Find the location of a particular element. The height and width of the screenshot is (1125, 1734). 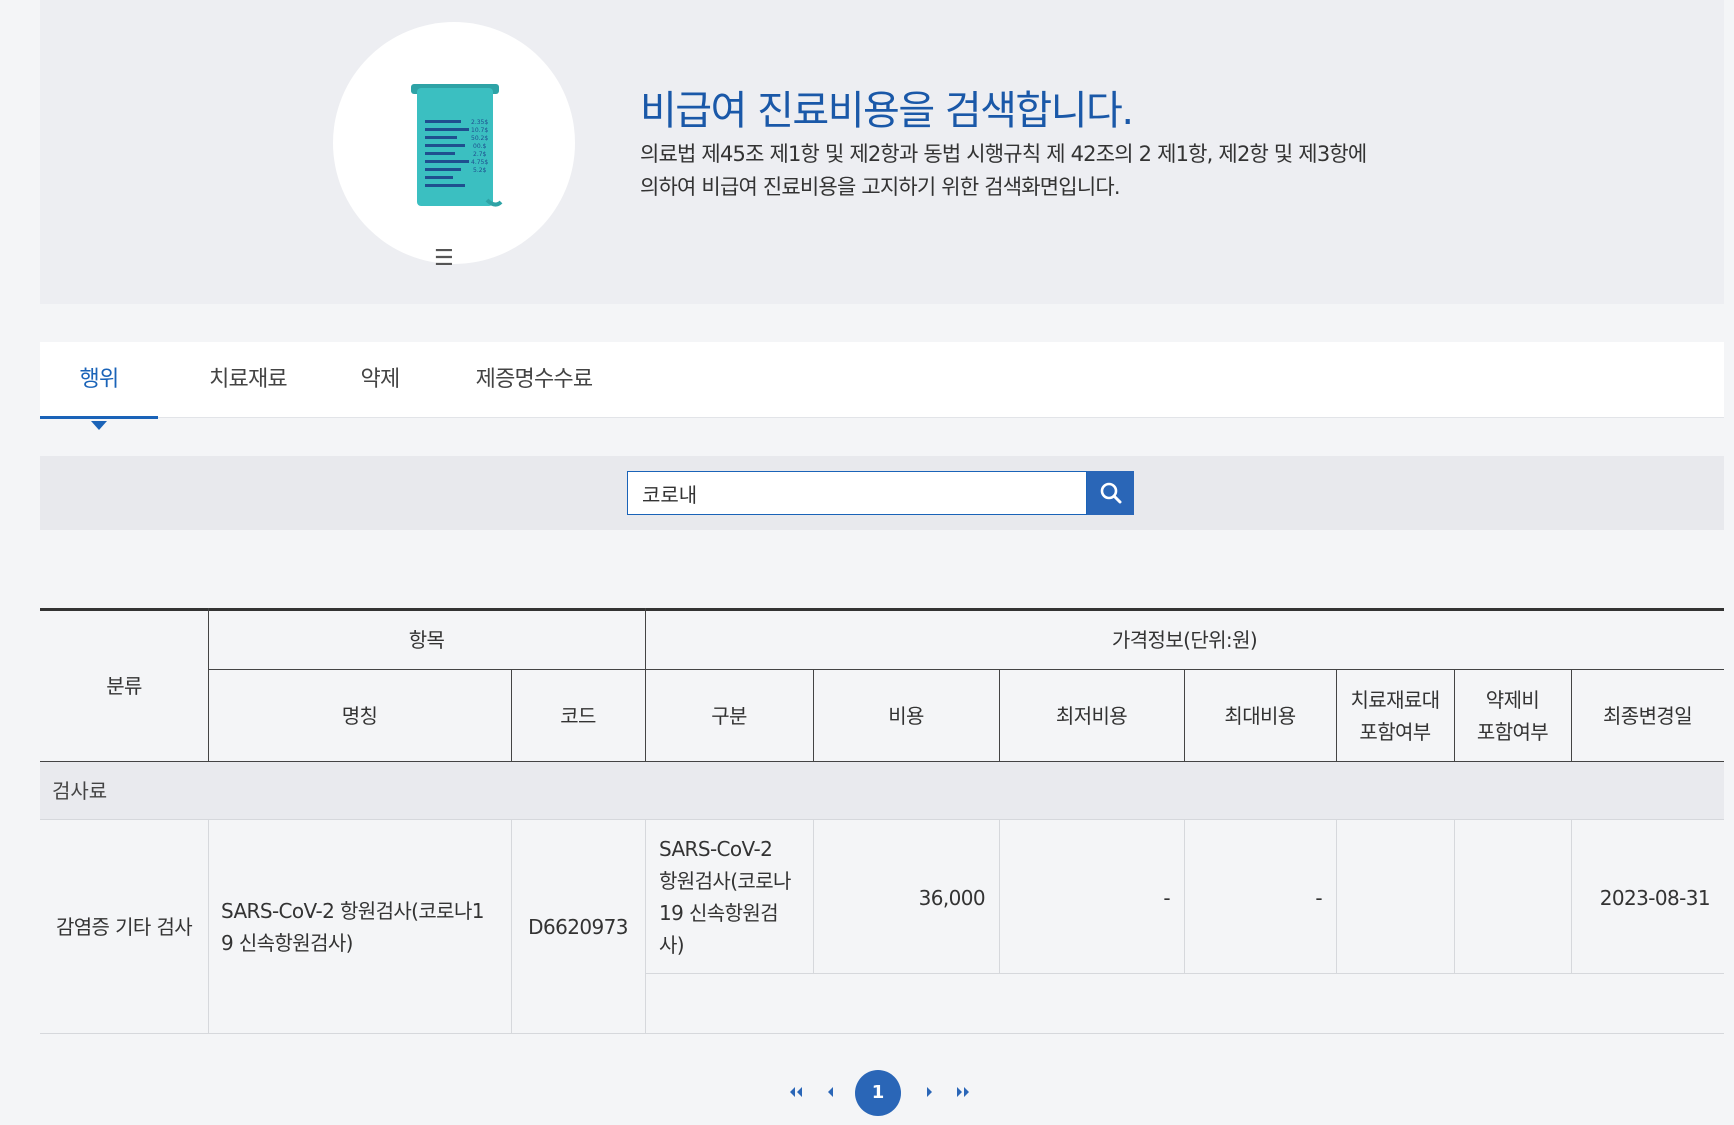

cell-min-cost: - is located at coordinates (1166, 898).